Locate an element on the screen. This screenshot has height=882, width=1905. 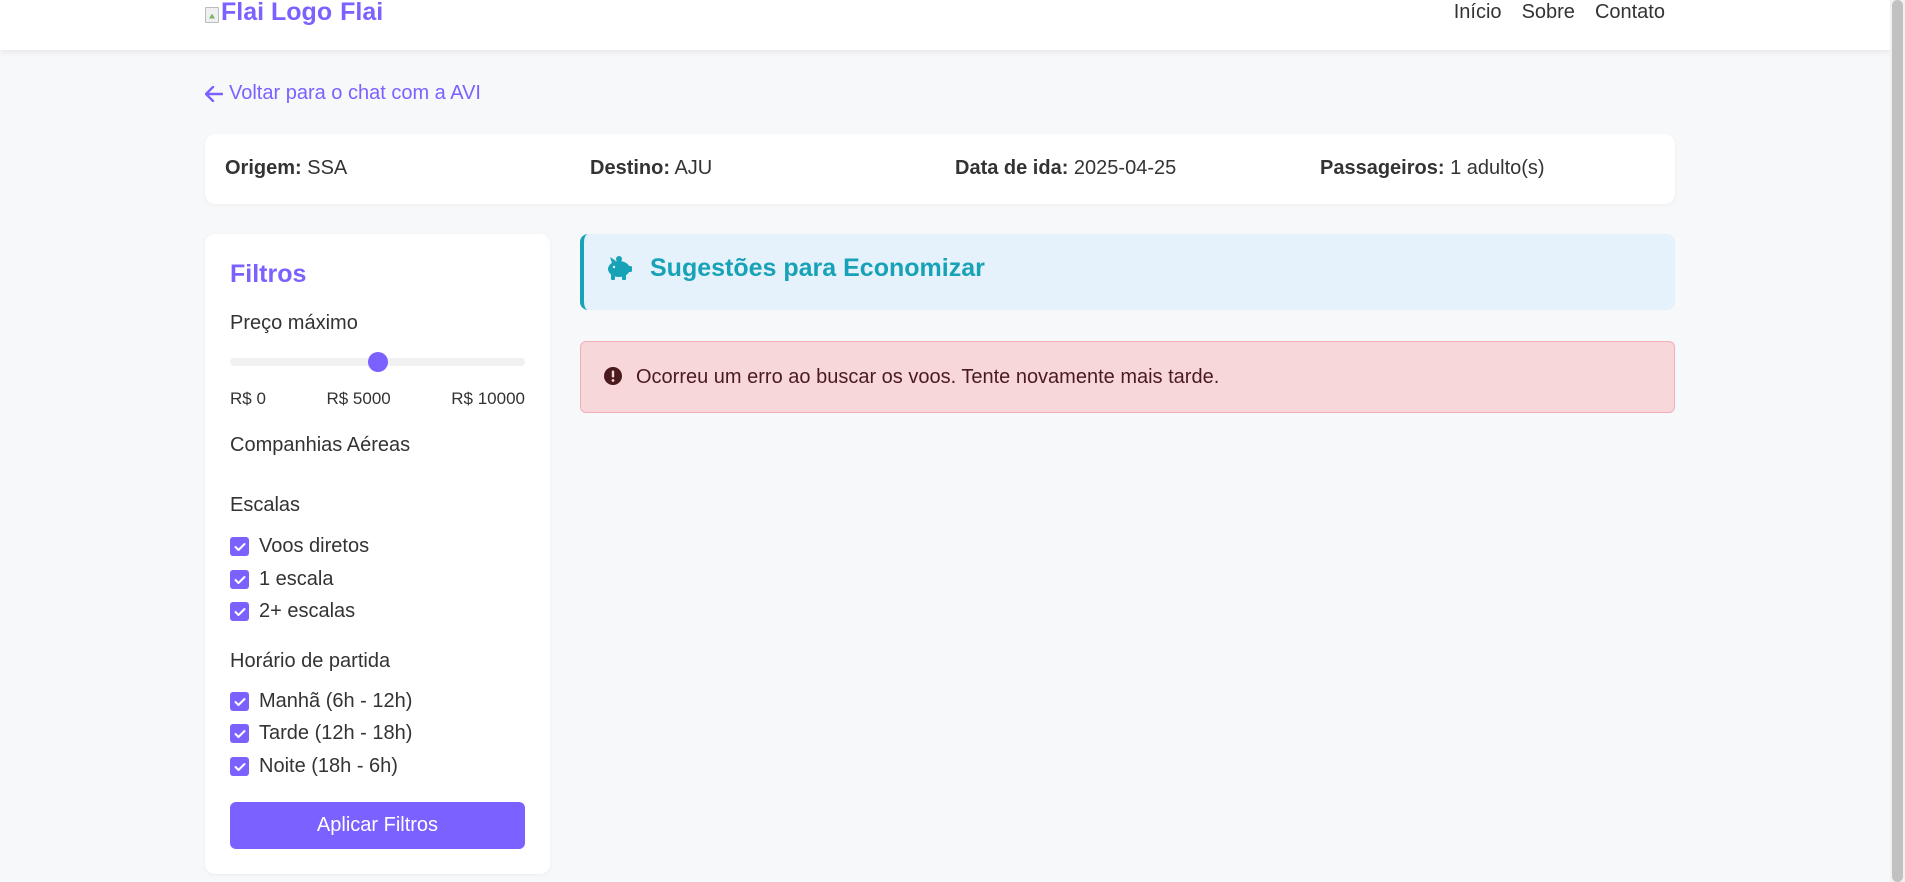
logo-alt-text: Flai Logo is located at coordinates (277, 13).